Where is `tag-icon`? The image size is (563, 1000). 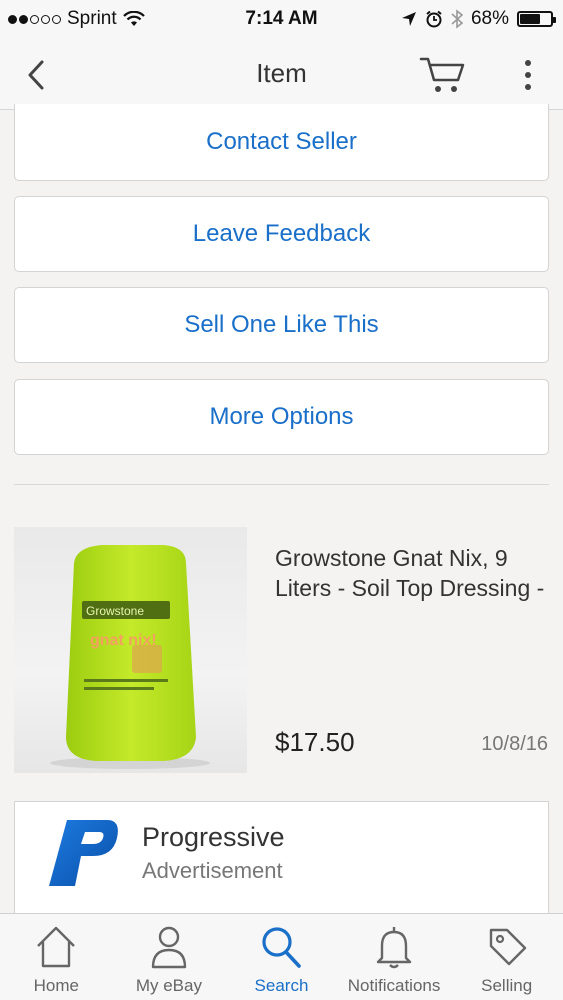
tag-icon is located at coordinates (507, 947).